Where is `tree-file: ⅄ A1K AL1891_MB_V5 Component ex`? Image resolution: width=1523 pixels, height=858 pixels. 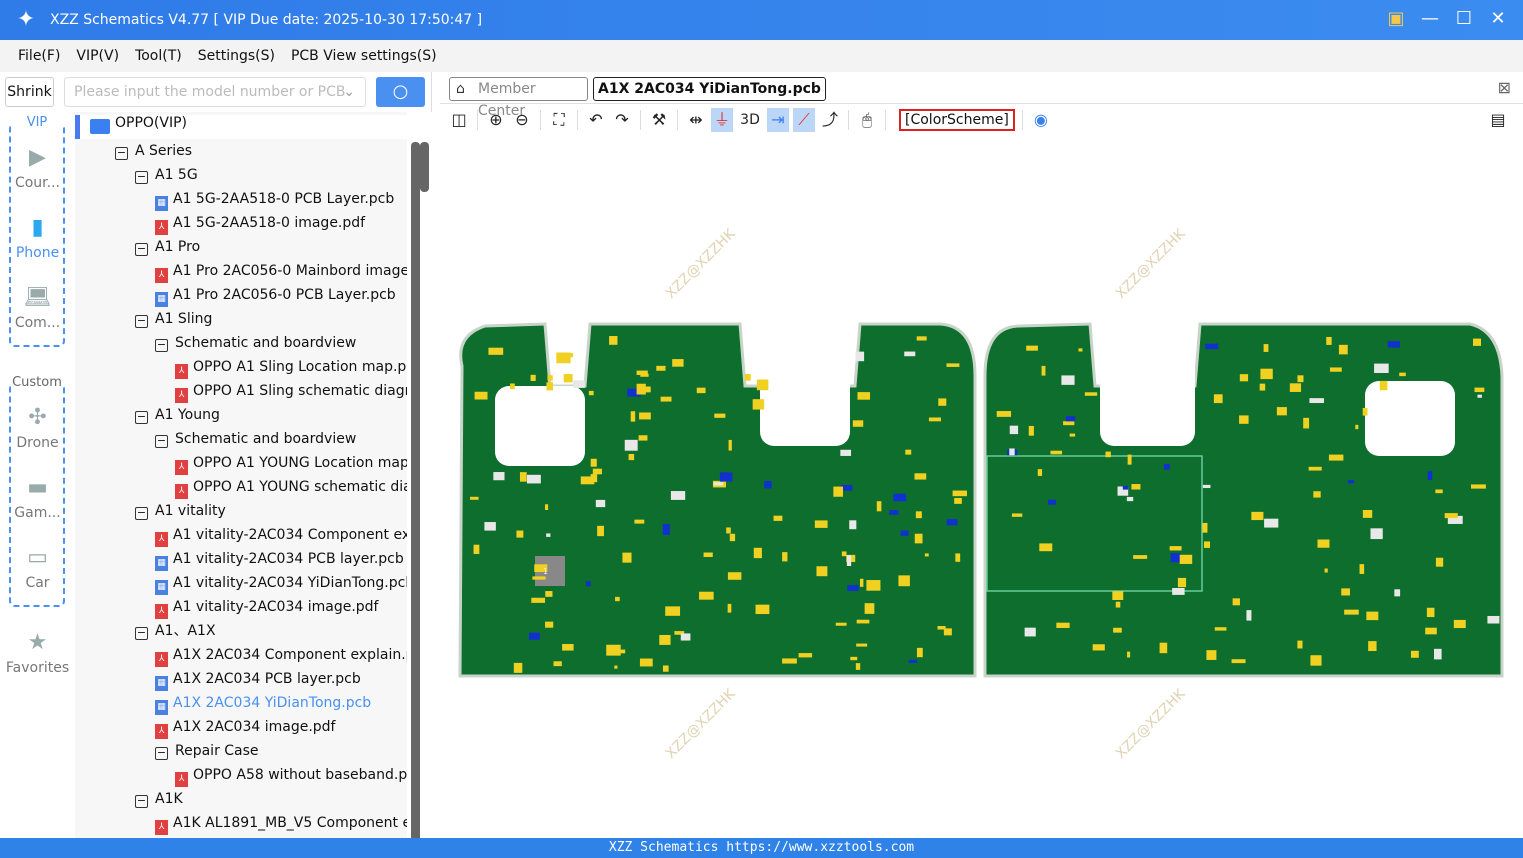 tree-file: ⅄ A1K AL1891_MB_V5 Component ex is located at coordinates (281, 823).